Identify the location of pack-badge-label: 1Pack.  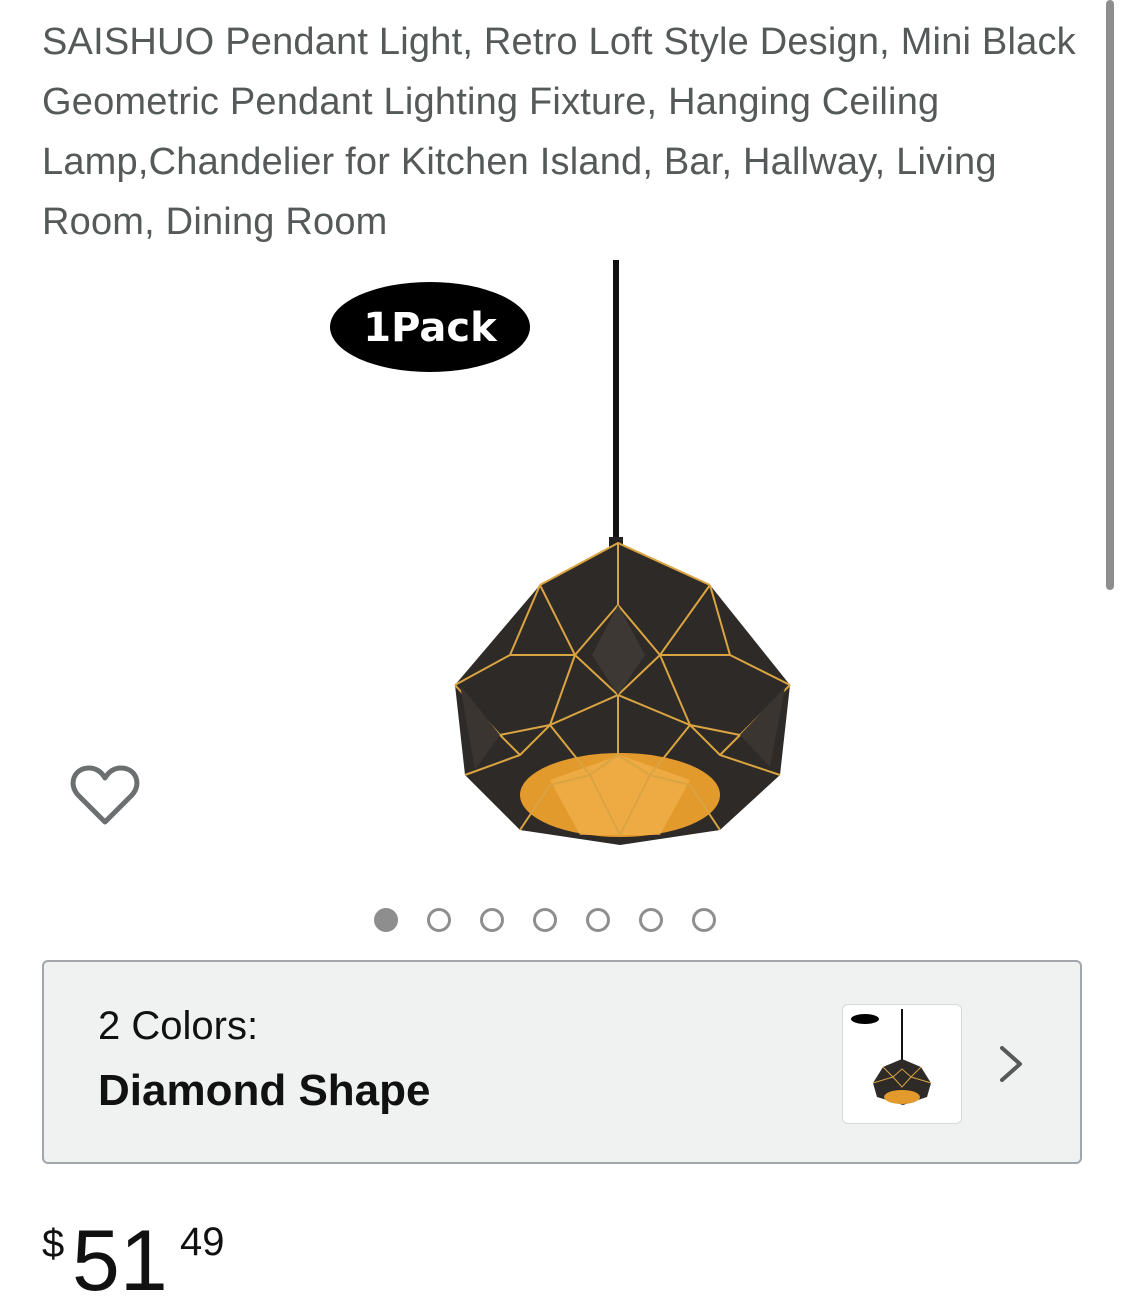
(430, 328).